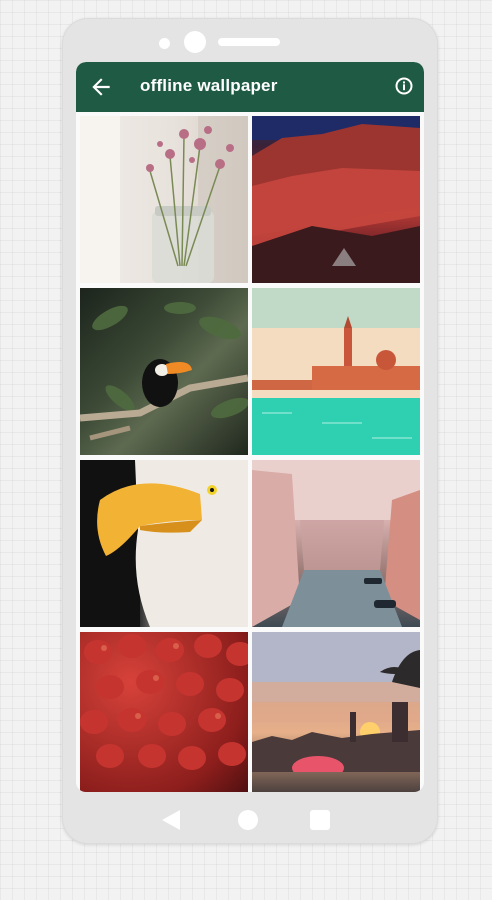  What do you see at coordinates (171, 820) in the screenshot?
I see `triangle-back-icon` at bounding box center [171, 820].